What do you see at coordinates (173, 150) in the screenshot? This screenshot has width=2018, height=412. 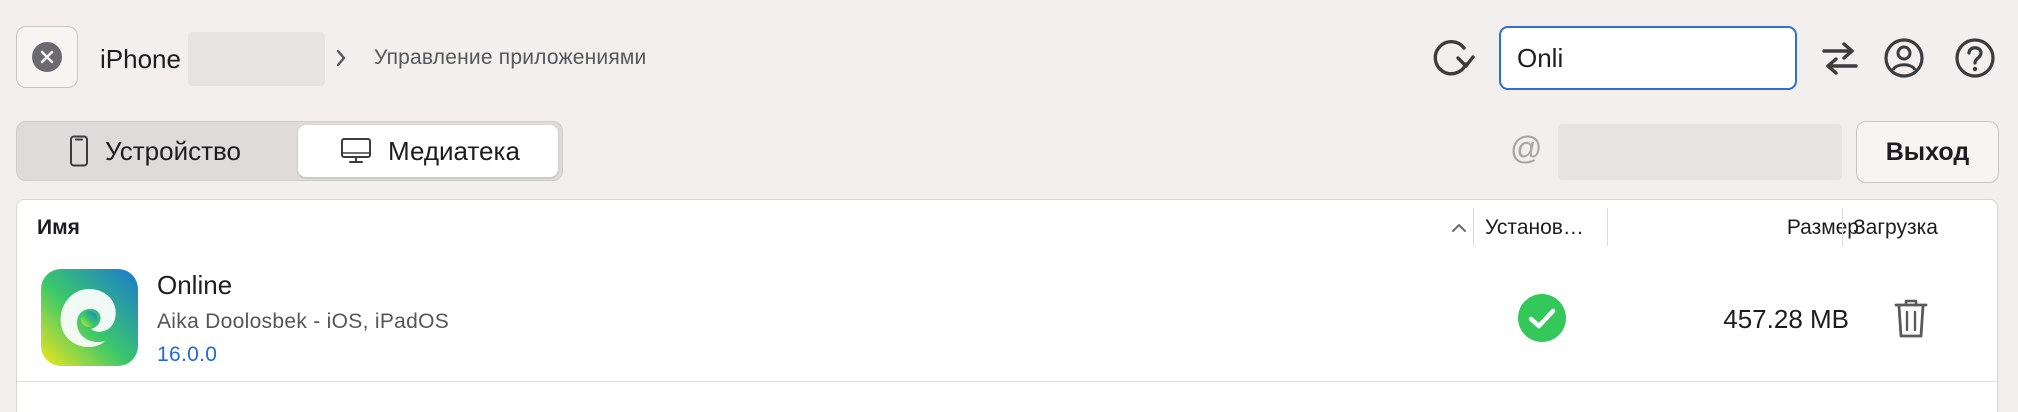 I see `segment-device-label: Устройство` at bounding box center [173, 150].